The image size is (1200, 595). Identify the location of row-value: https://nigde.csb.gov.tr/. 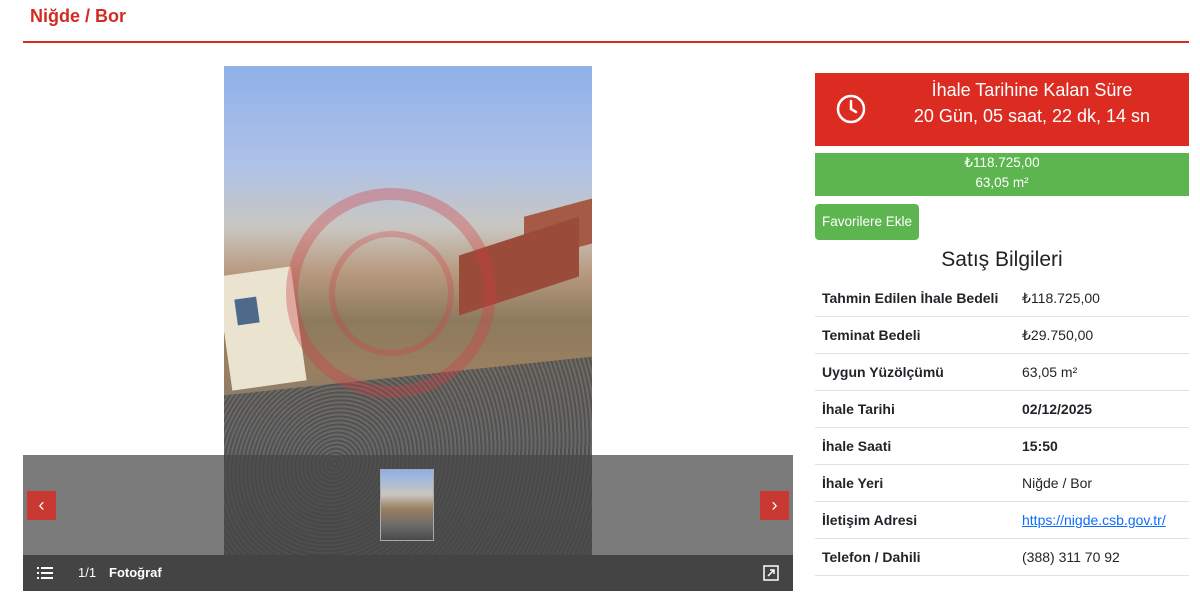
(1102, 520).